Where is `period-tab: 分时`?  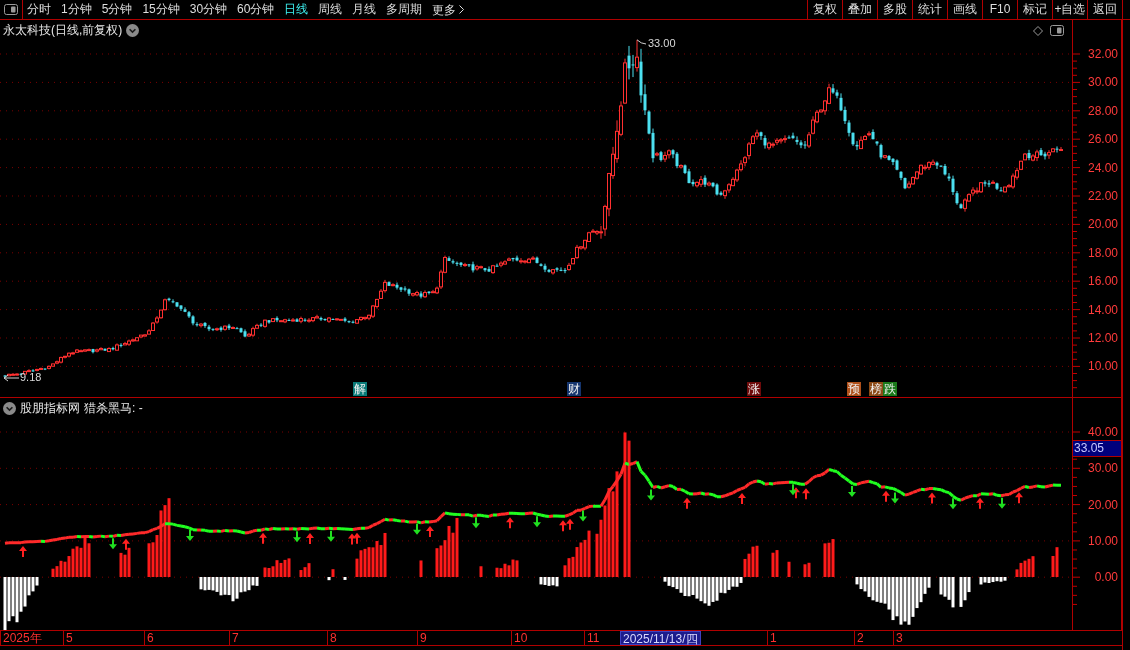
period-tab: 分时 is located at coordinates (39, 9).